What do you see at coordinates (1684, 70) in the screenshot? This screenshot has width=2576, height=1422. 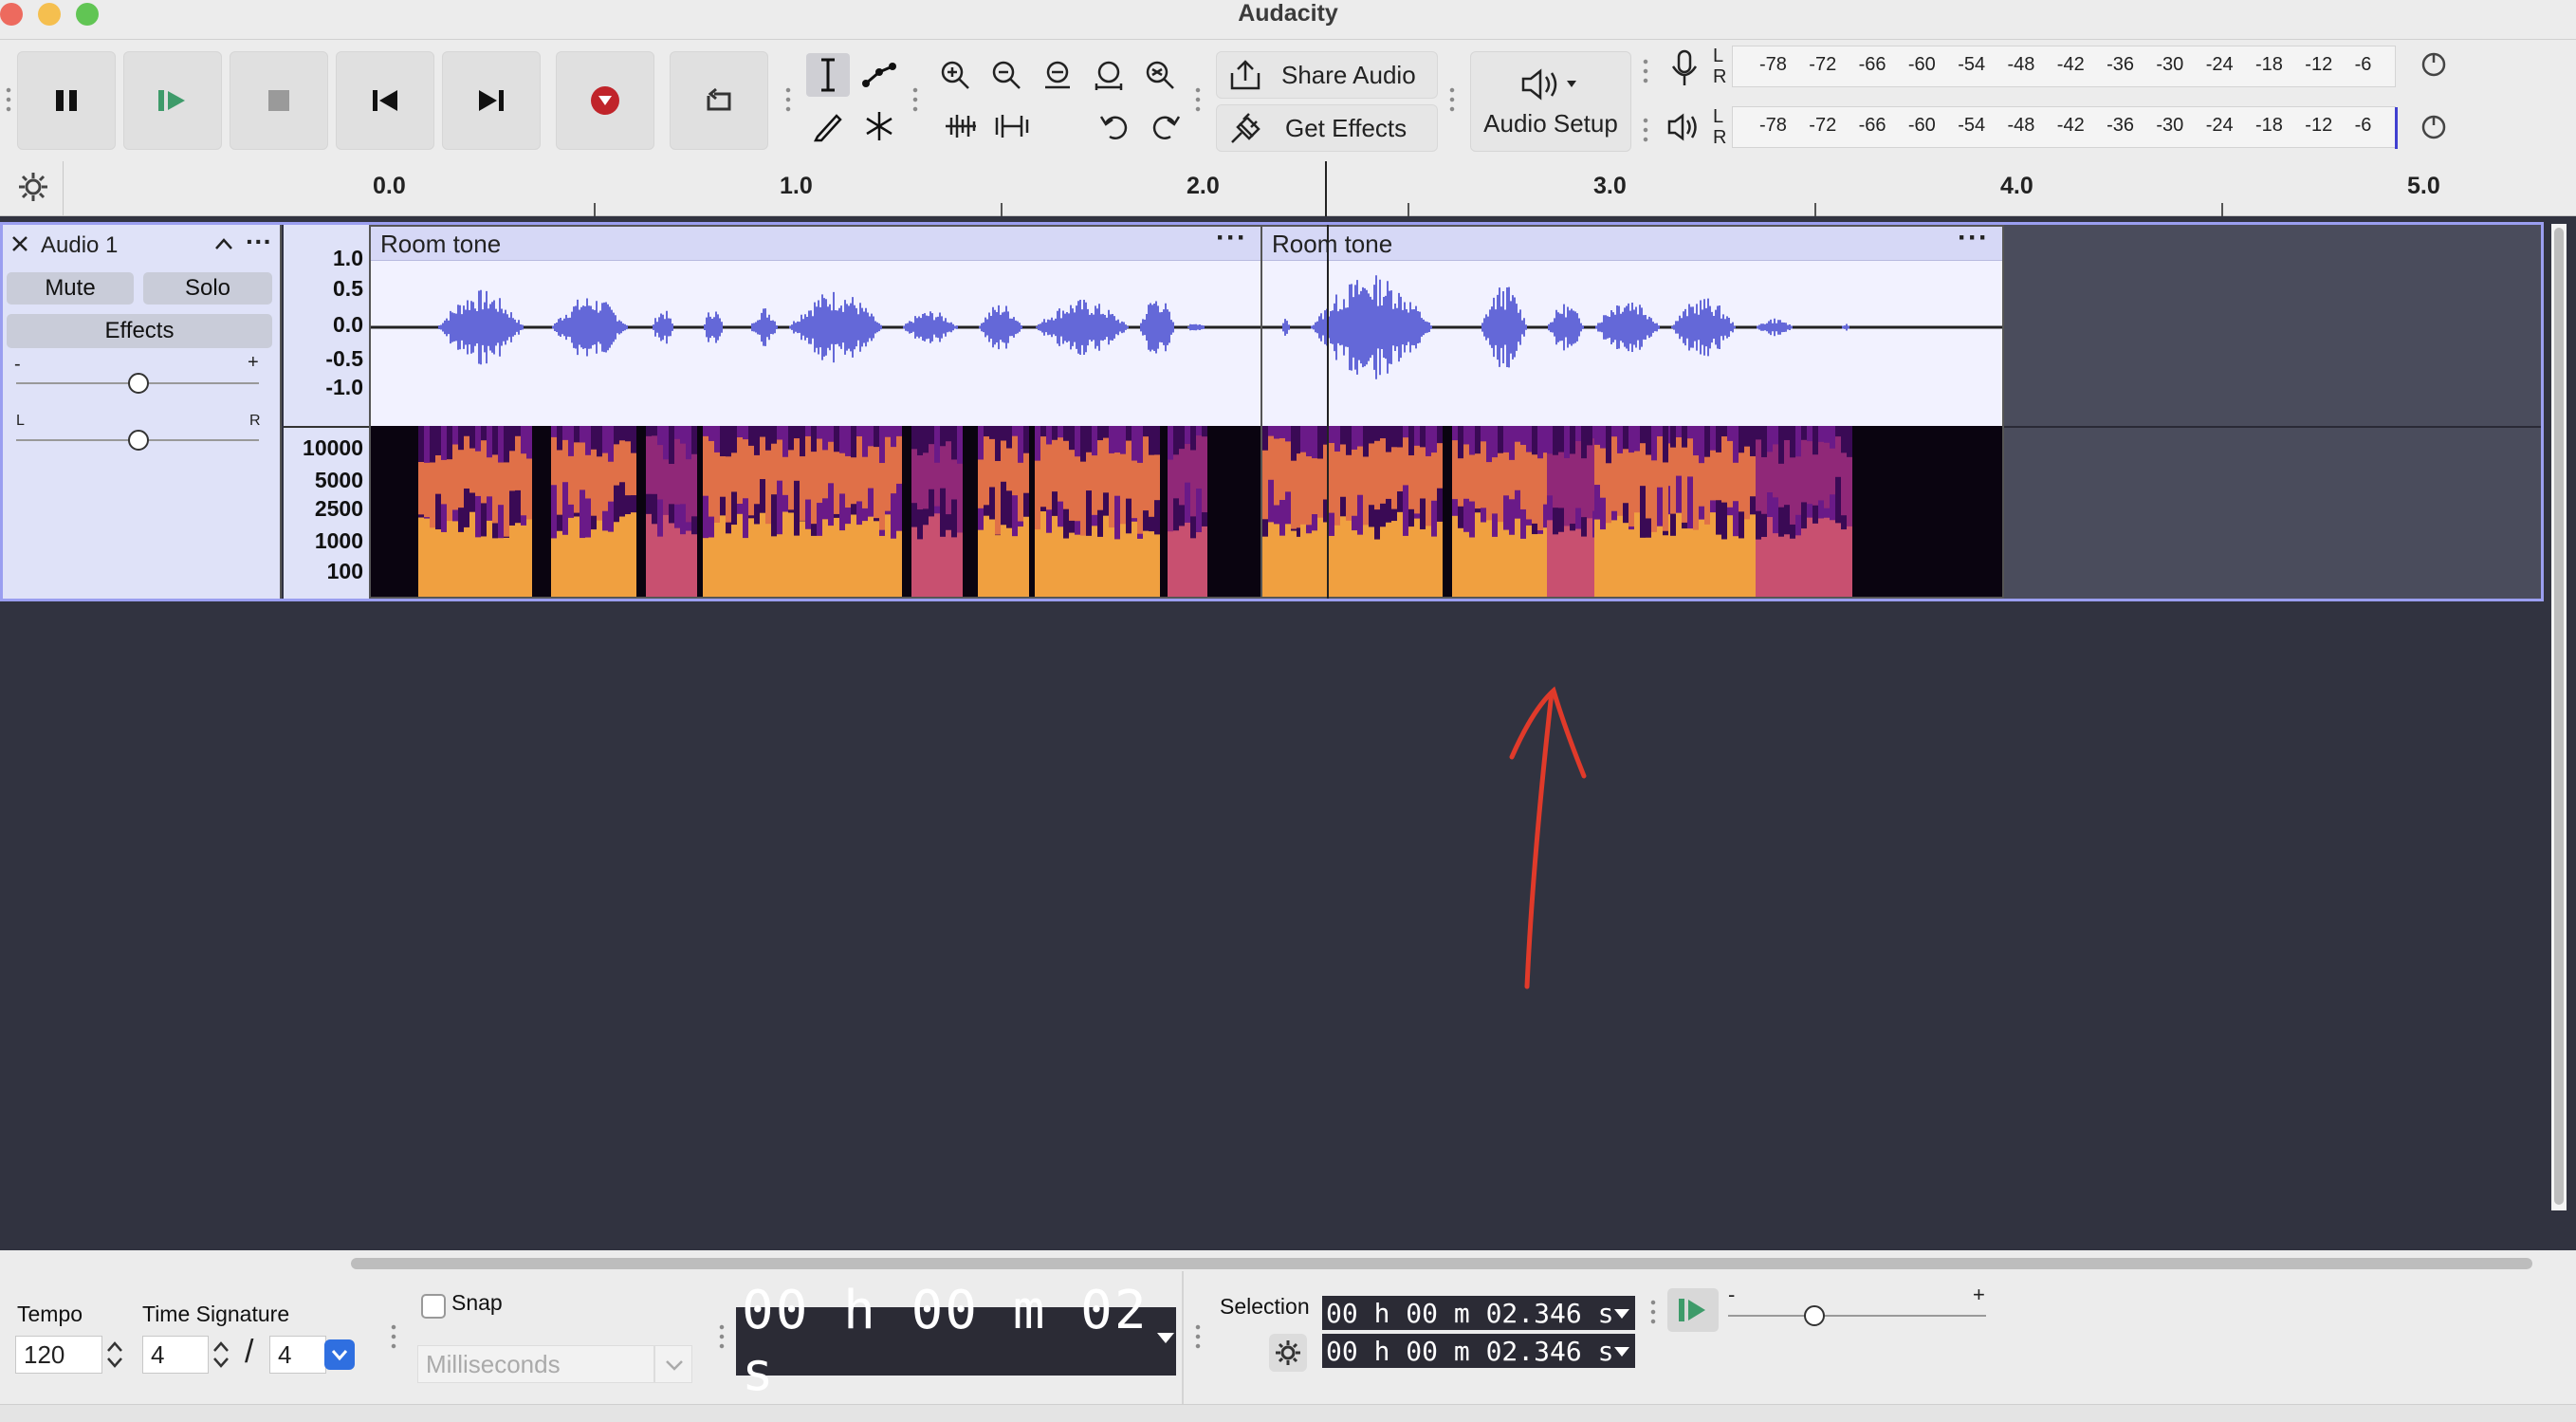 I see `mic-icon` at bounding box center [1684, 70].